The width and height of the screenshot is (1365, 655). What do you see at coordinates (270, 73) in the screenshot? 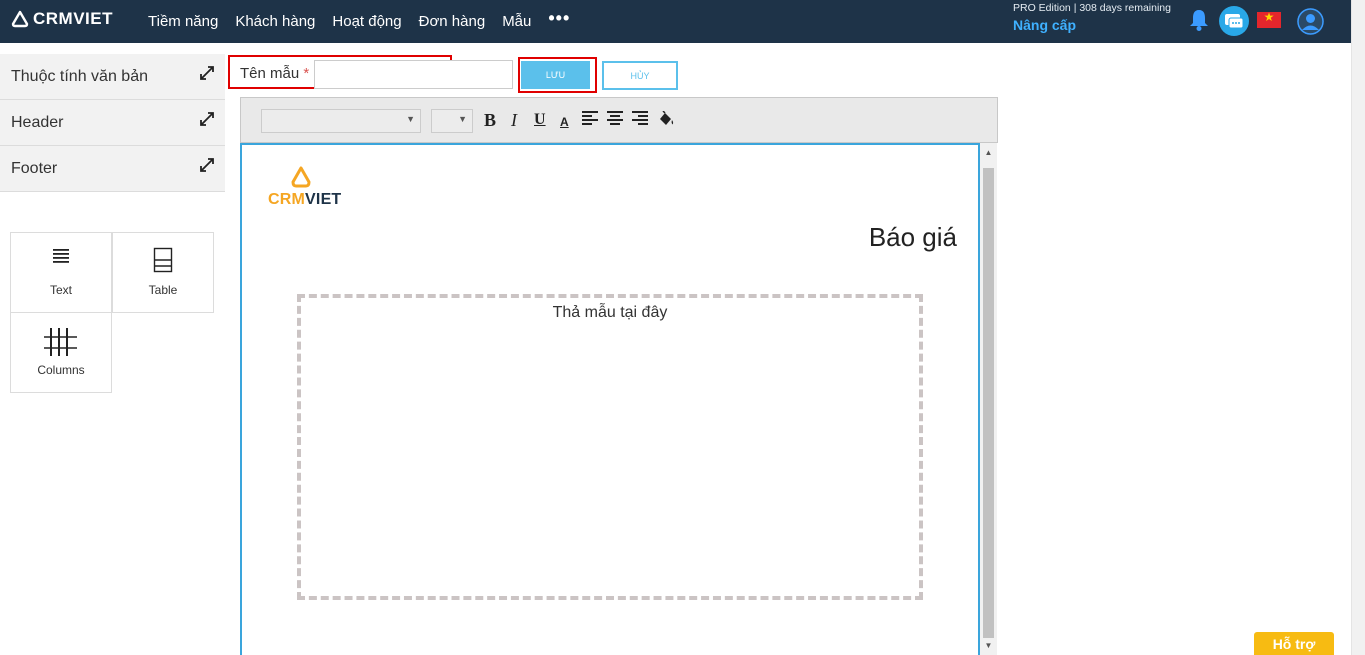
I see `template-name-label-text: Tên mẫu` at bounding box center [270, 73].